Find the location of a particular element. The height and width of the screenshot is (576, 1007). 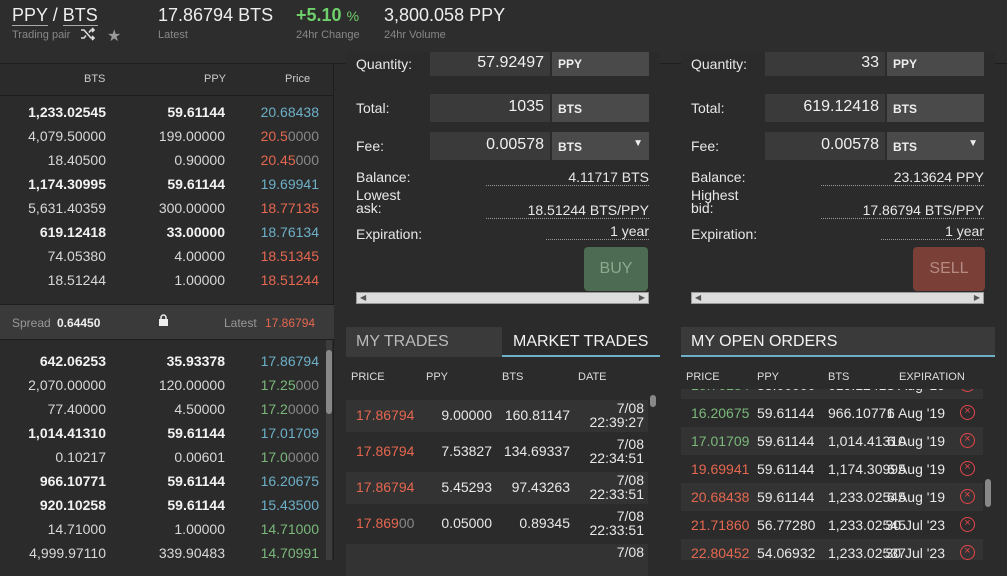

buy-fee-select: BTS ▼ is located at coordinates (600, 146).